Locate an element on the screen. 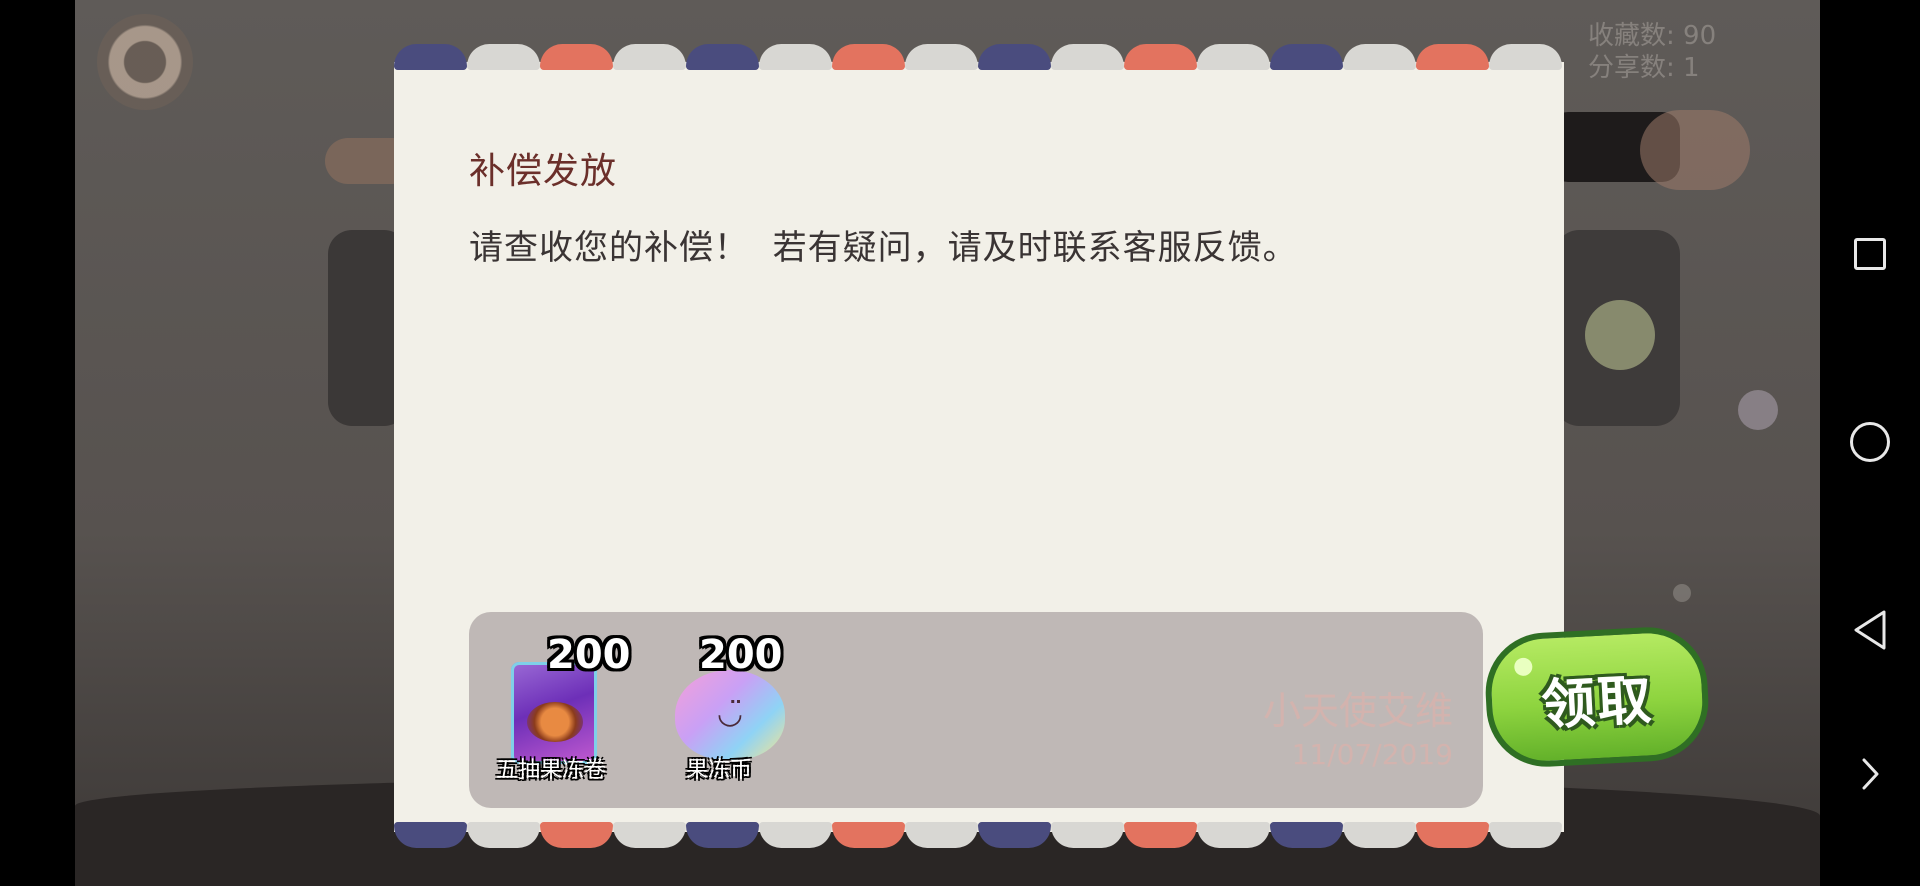 The width and height of the screenshot is (1920, 886). reward-item-jelly-tickets: 200 五抽果冻卷 is located at coordinates (556, 717).